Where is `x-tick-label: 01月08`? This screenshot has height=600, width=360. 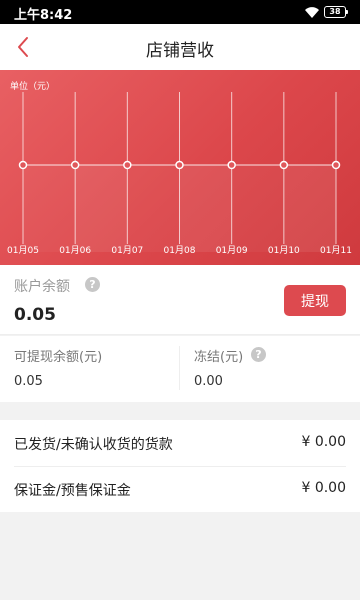 x-tick-label: 01月08 is located at coordinates (180, 250).